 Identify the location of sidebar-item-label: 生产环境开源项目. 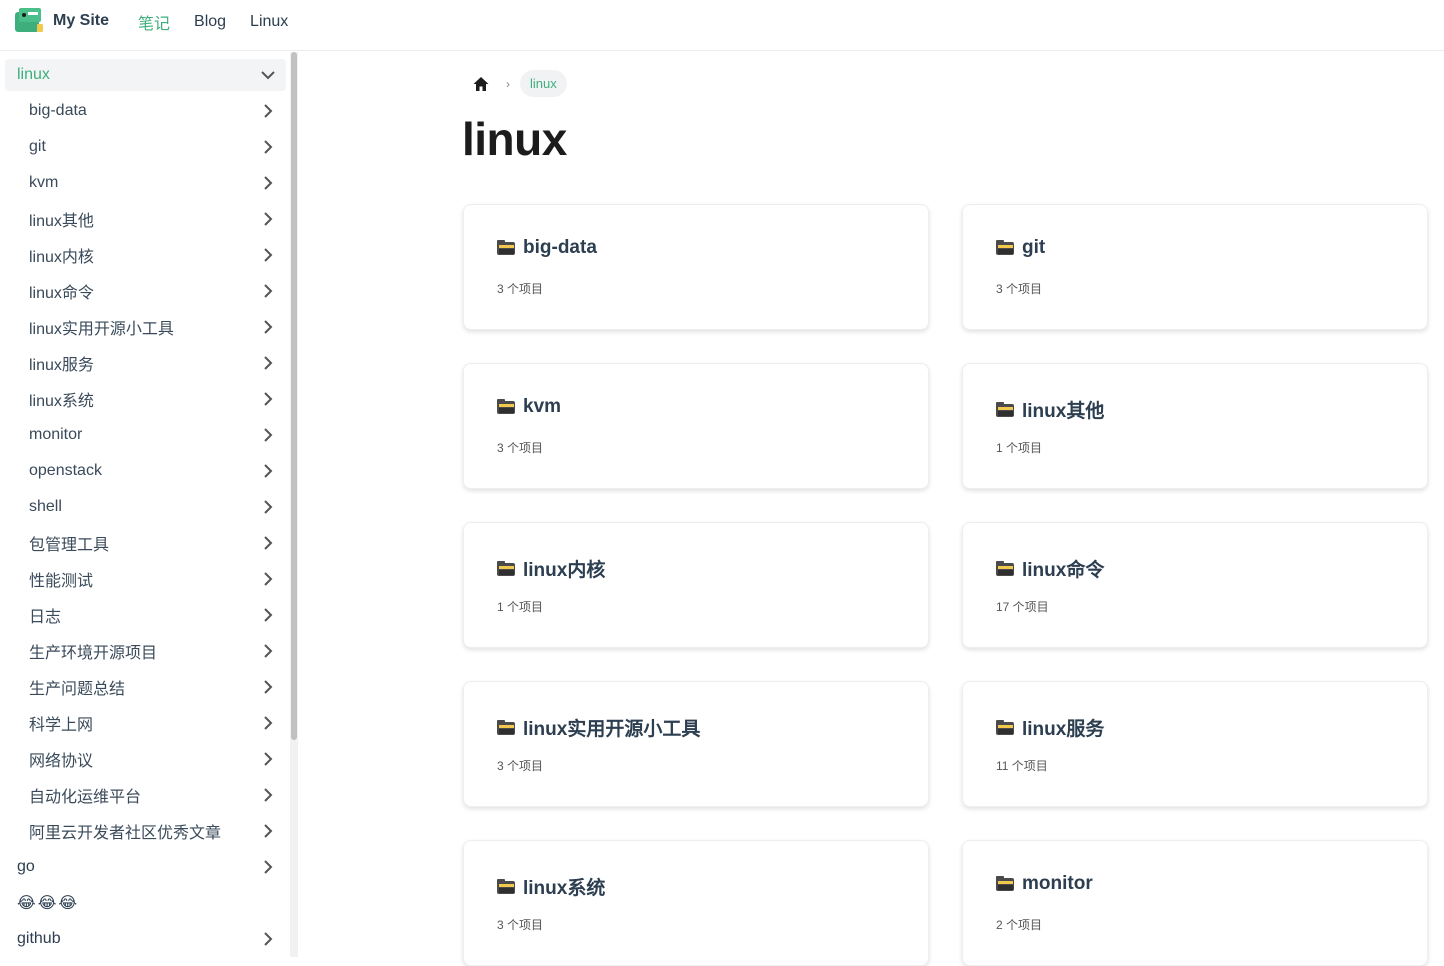
(93, 653).